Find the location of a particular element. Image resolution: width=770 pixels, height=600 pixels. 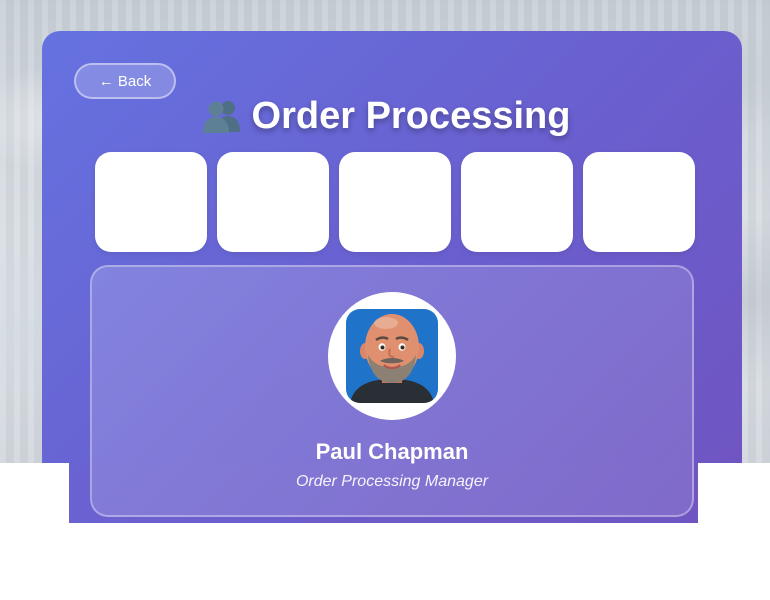

page-title: Order Processing is located at coordinates (385, 116).